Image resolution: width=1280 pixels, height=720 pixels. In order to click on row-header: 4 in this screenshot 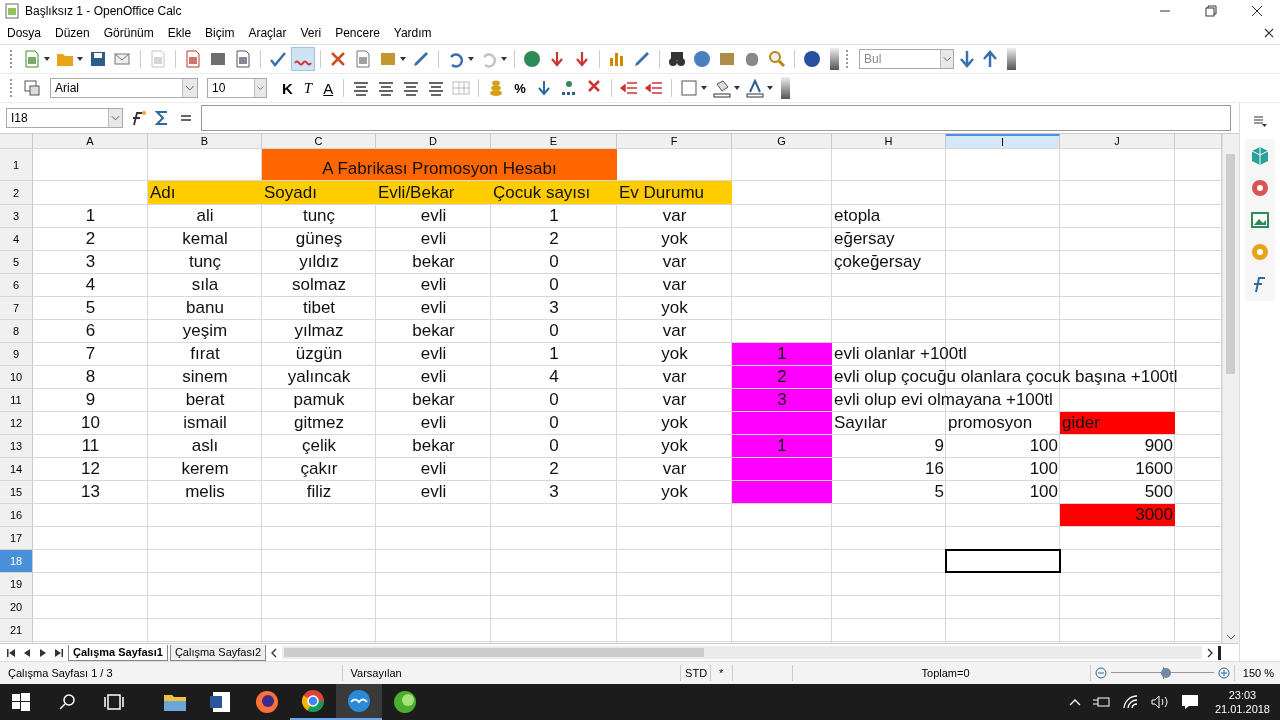, I will do `click(16, 239)`.